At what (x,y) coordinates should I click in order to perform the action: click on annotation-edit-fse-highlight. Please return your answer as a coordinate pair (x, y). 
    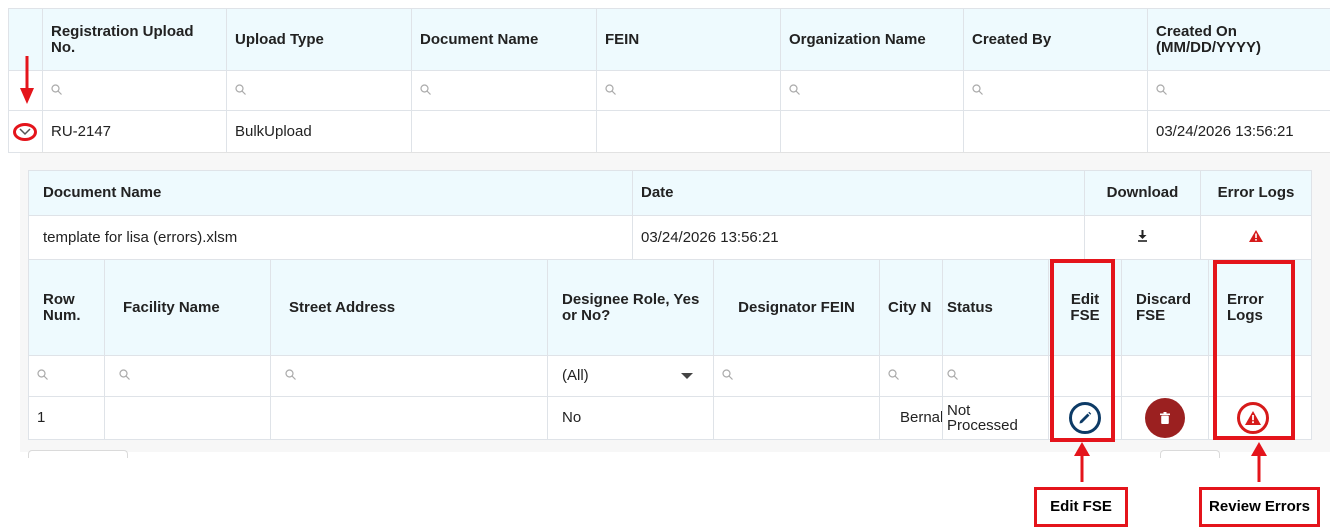
    Looking at the image, I should click on (1082, 350).